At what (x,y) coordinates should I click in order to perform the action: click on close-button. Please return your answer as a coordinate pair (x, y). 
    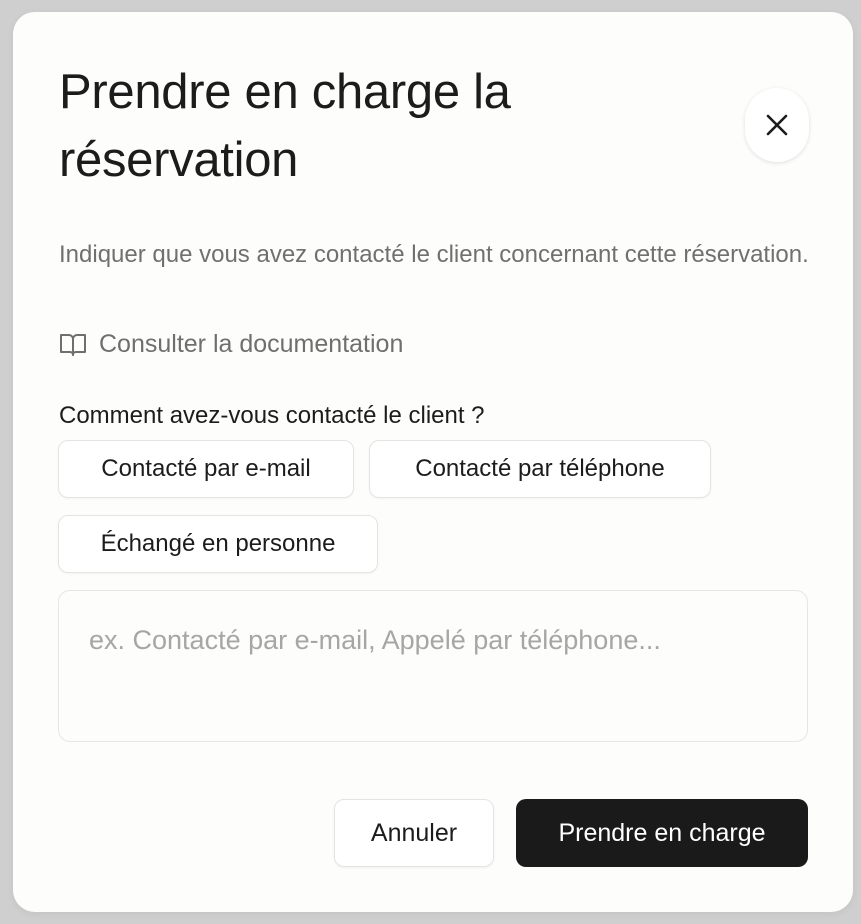
    Looking at the image, I should click on (777, 125).